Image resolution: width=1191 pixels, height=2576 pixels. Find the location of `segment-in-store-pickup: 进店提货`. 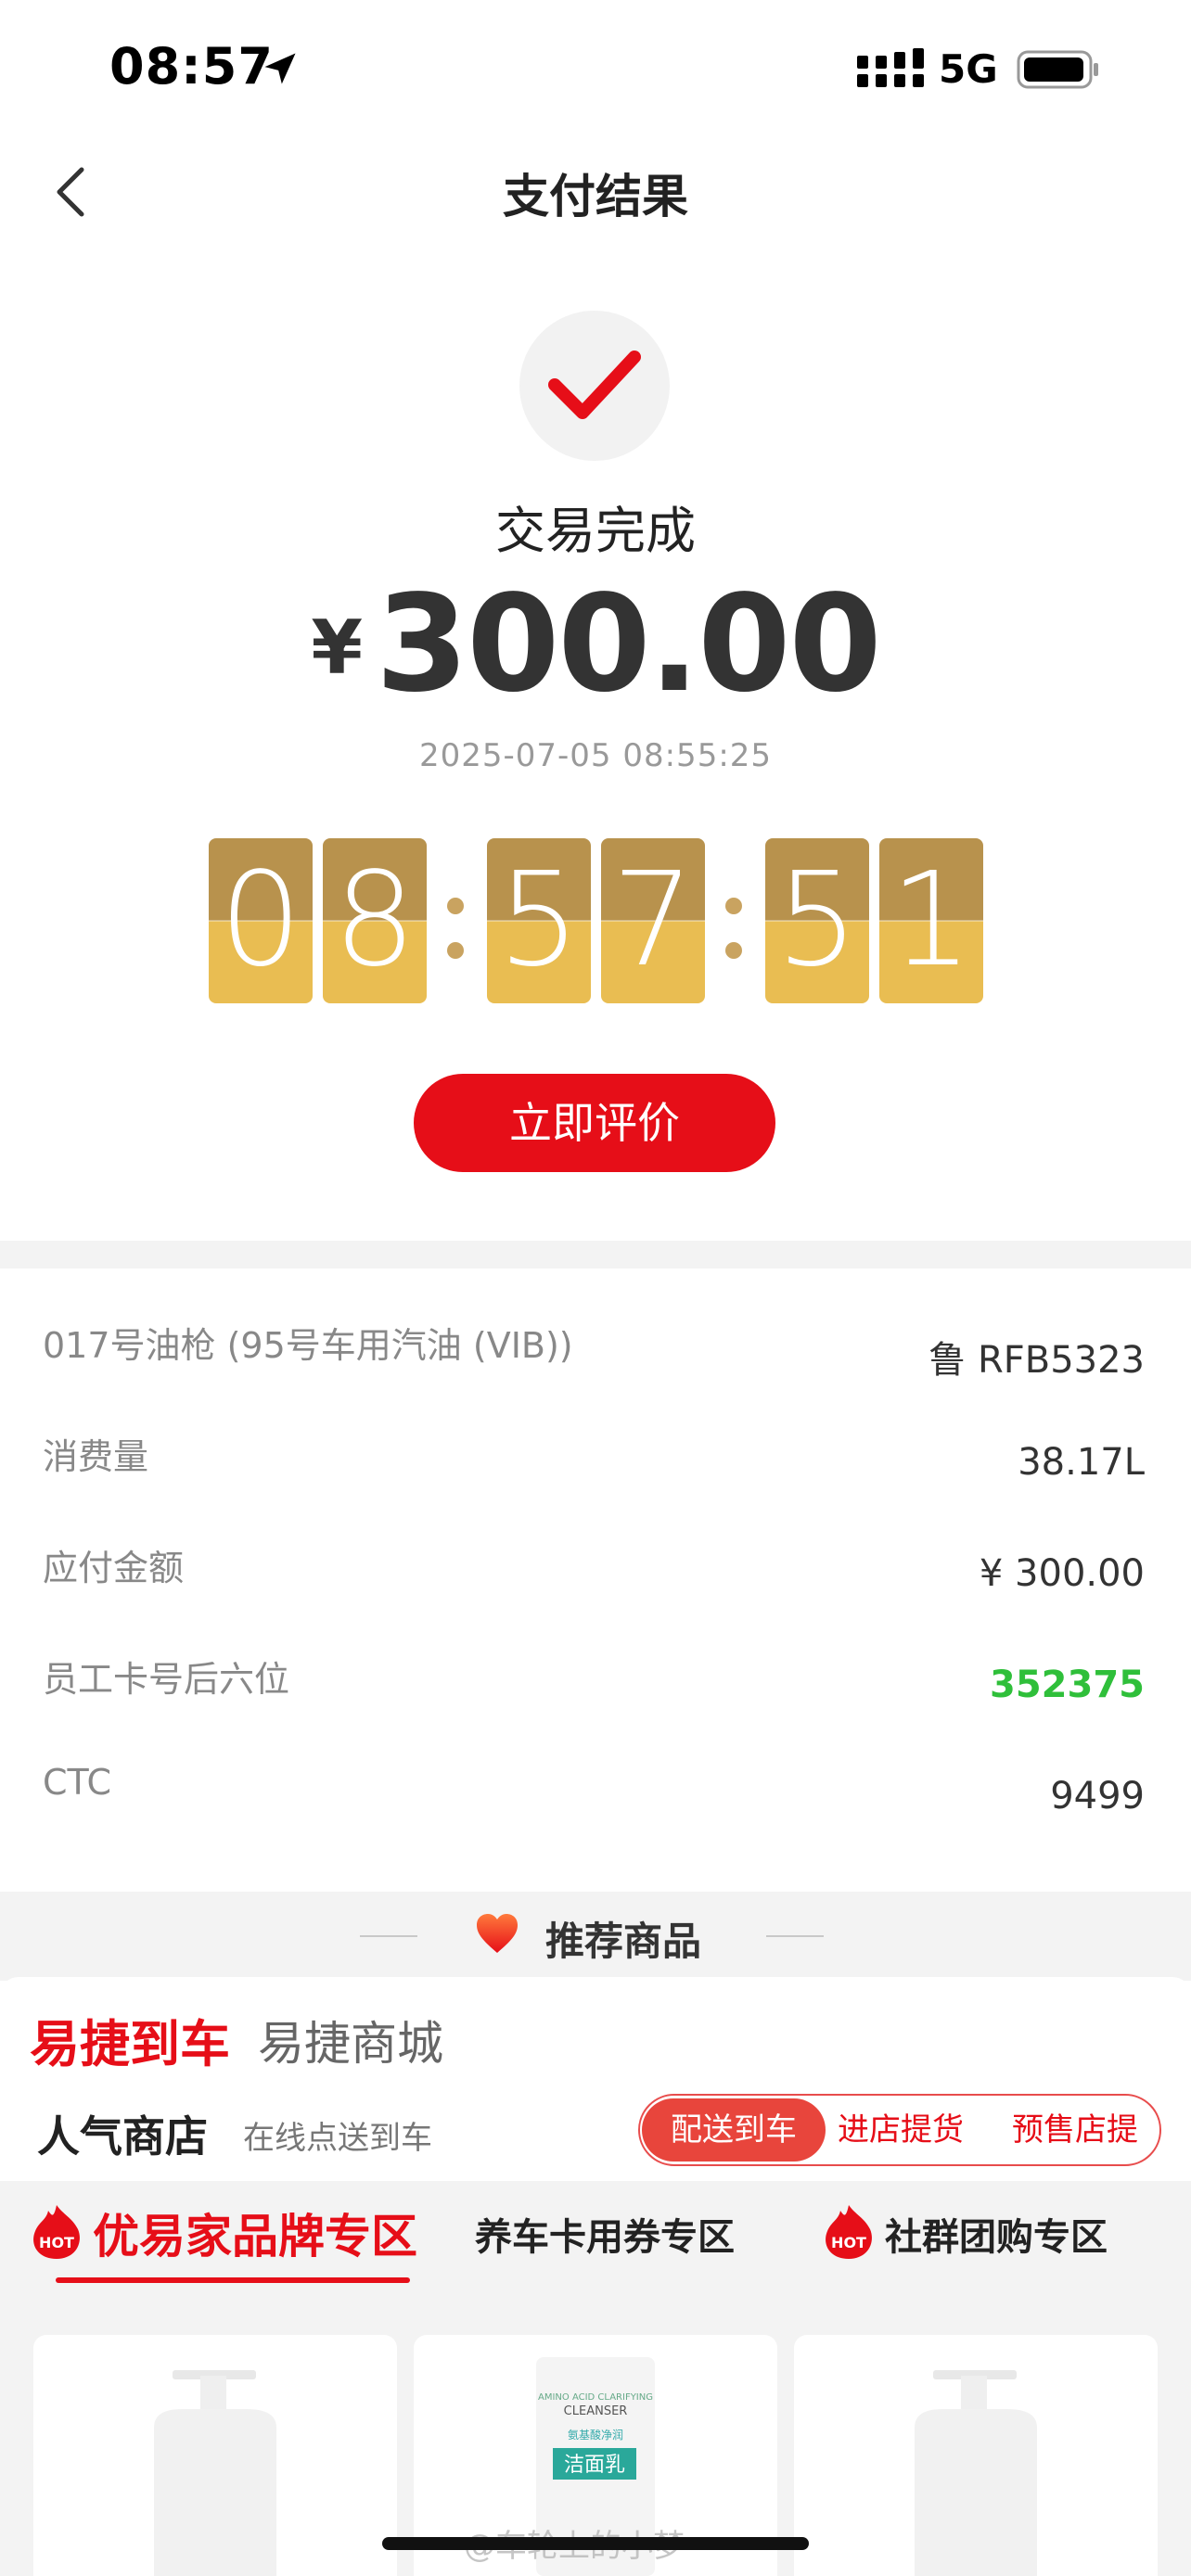

segment-in-store-pickup: 进店提货 is located at coordinates (900, 2130).